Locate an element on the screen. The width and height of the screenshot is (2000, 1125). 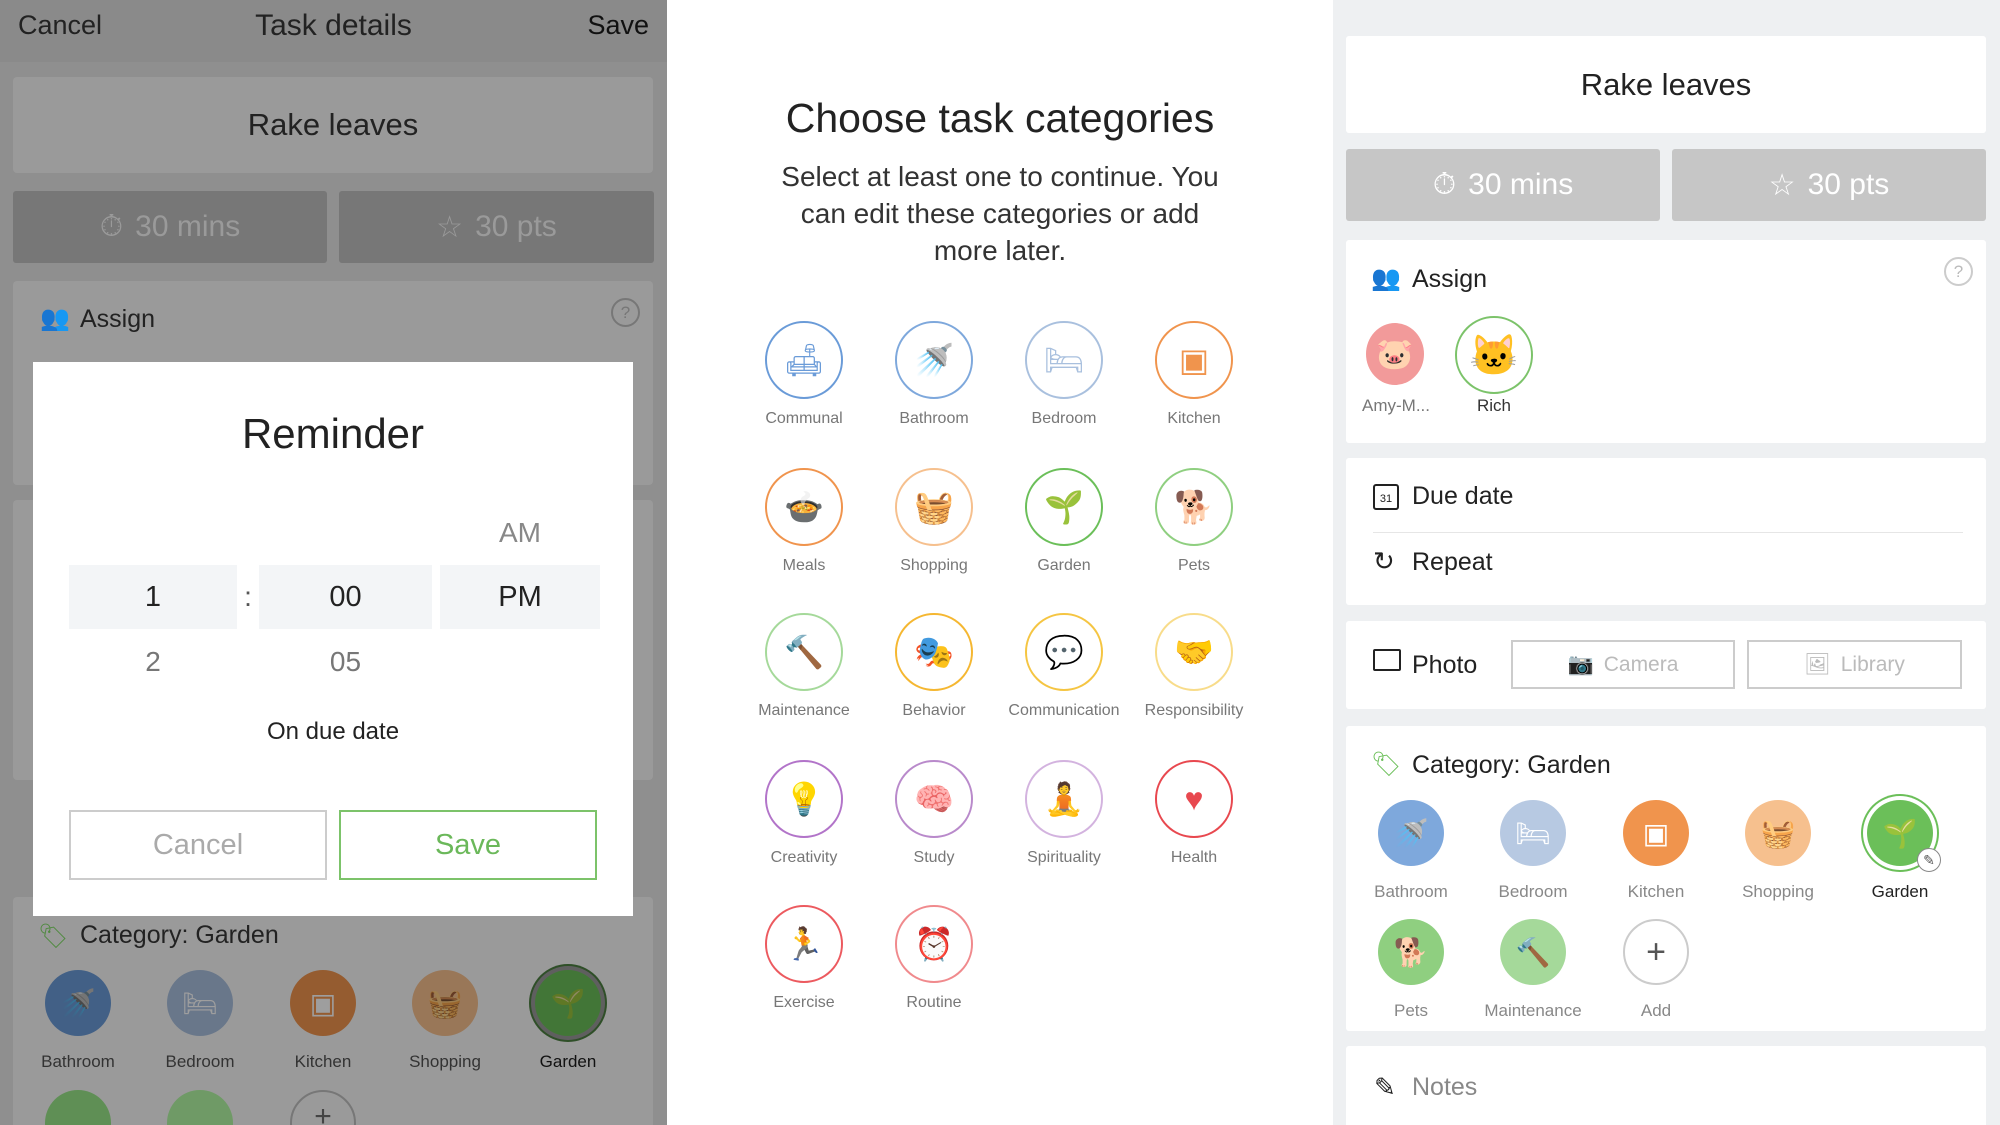
category-label: Creativity is located at coordinates (804, 857).